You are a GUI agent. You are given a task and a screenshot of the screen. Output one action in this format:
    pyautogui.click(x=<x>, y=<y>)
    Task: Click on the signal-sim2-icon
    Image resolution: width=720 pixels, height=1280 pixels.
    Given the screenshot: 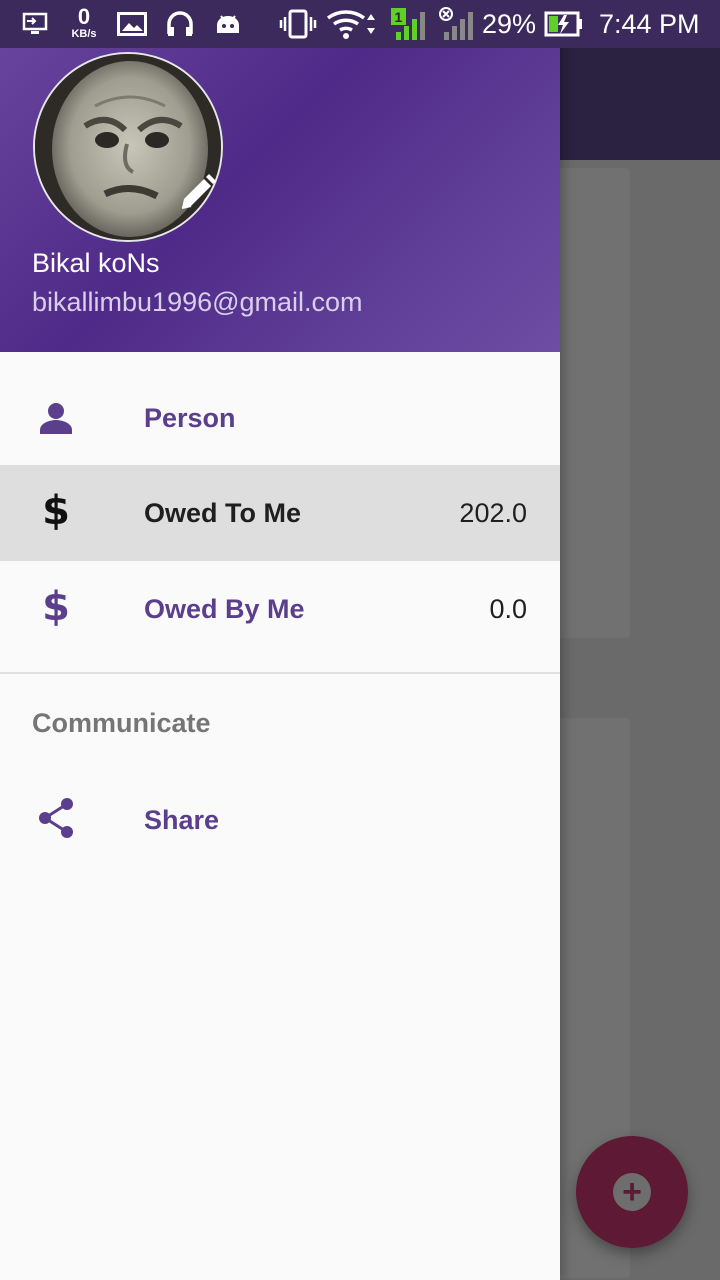 What is the action you would take?
    pyautogui.click(x=456, y=24)
    